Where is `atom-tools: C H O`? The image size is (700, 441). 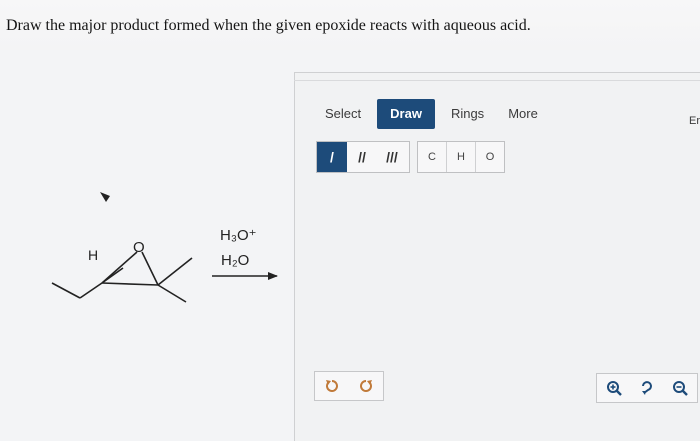 atom-tools: C H O is located at coordinates (461, 157).